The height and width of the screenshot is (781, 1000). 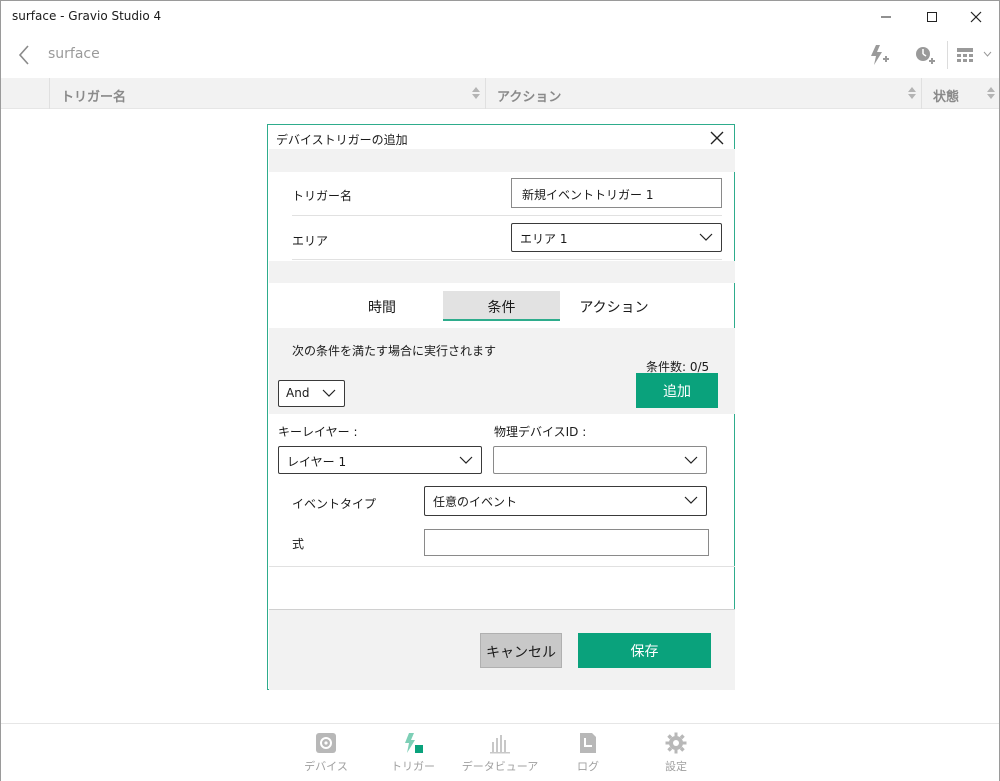 I want to click on nav-item-data-viewer: データビューア, so click(x=500, y=753).